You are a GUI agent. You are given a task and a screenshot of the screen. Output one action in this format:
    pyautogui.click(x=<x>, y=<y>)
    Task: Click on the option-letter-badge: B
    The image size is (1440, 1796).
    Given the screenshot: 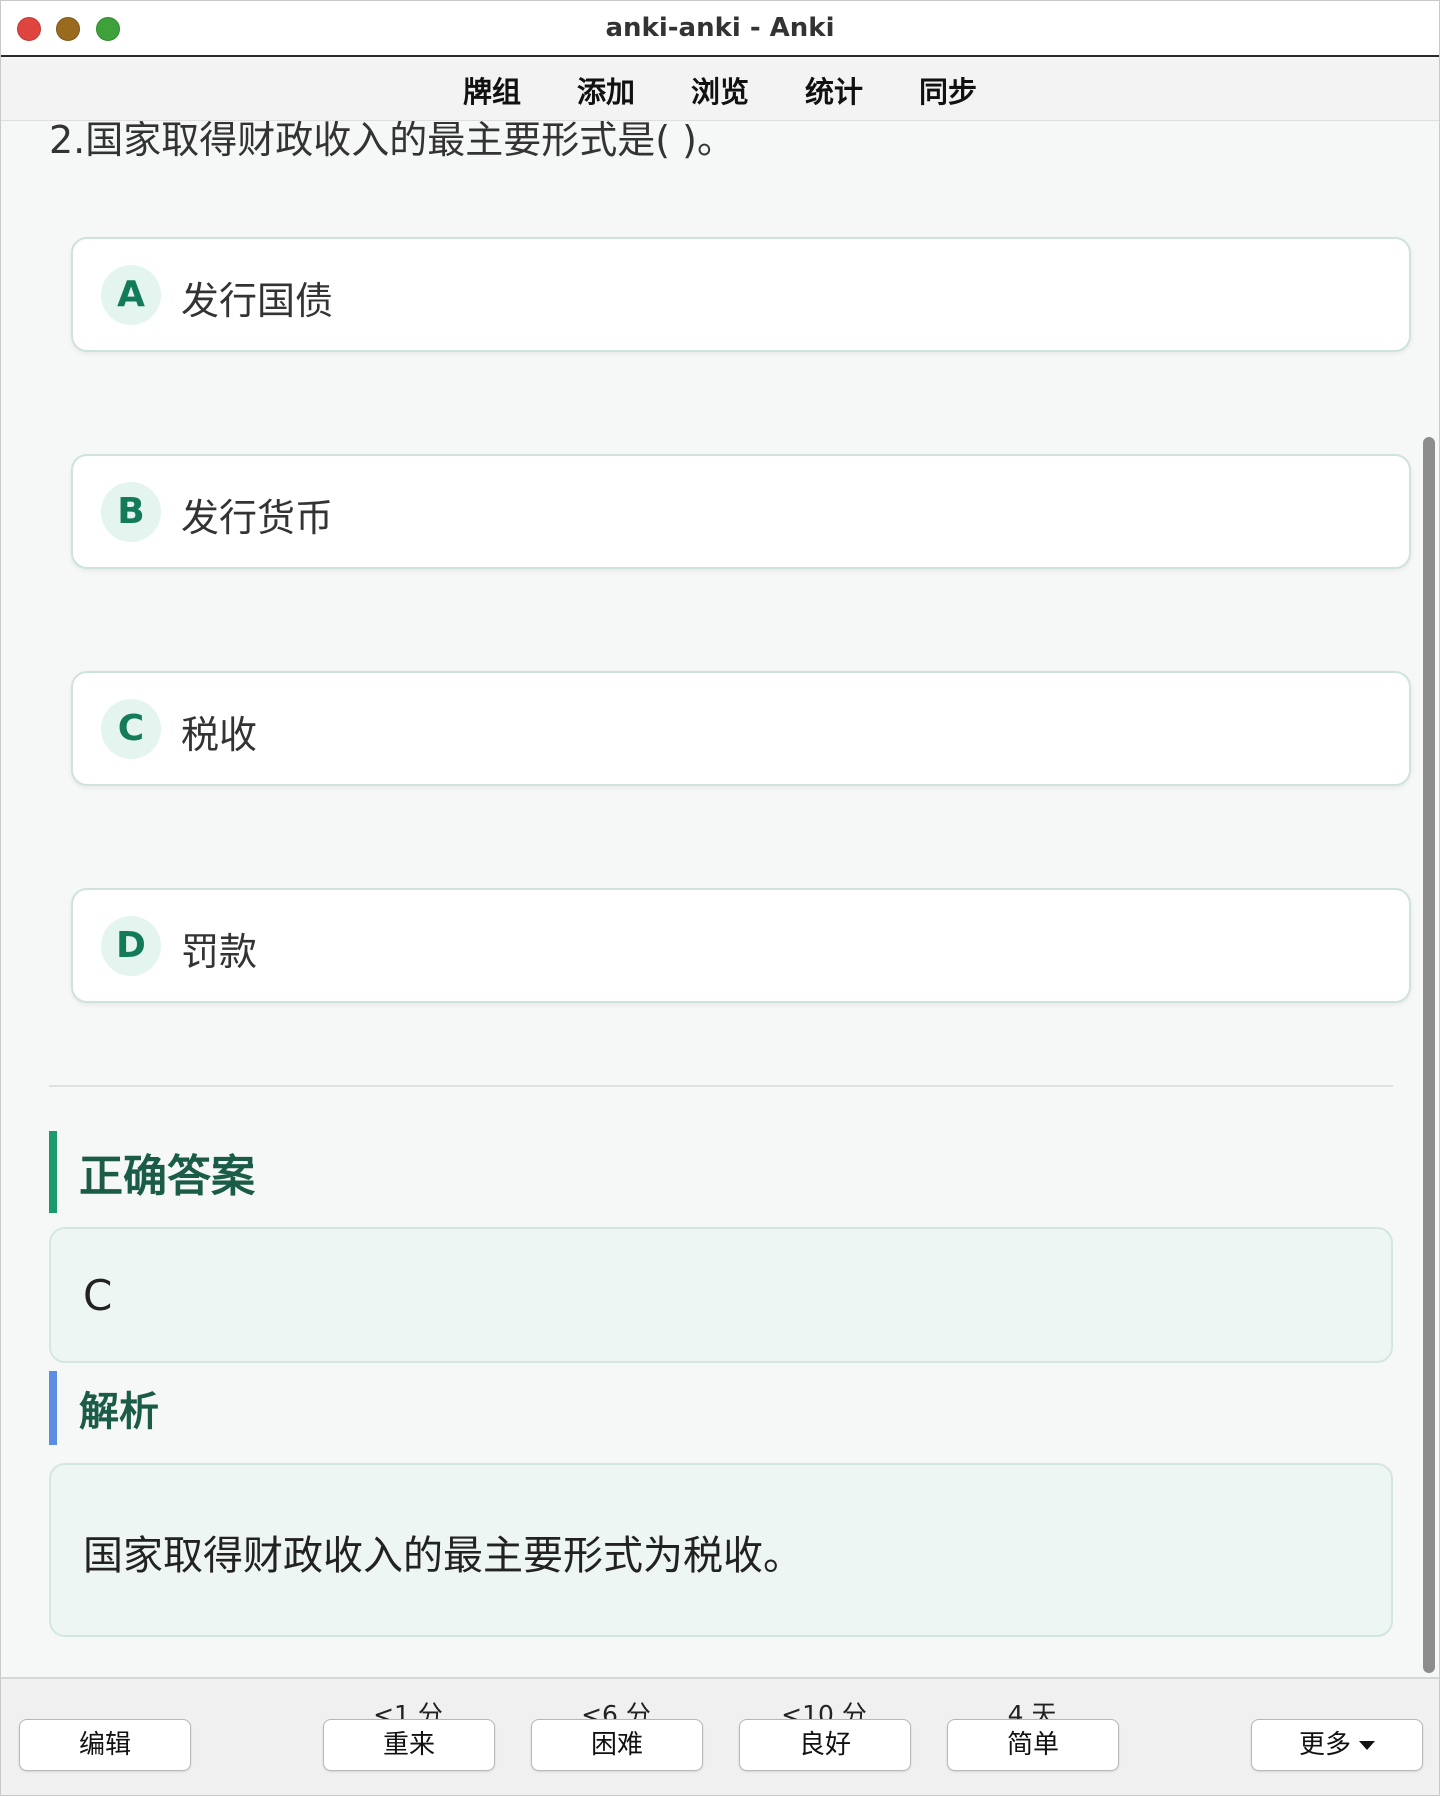 What is the action you would take?
    pyautogui.click(x=131, y=512)
    